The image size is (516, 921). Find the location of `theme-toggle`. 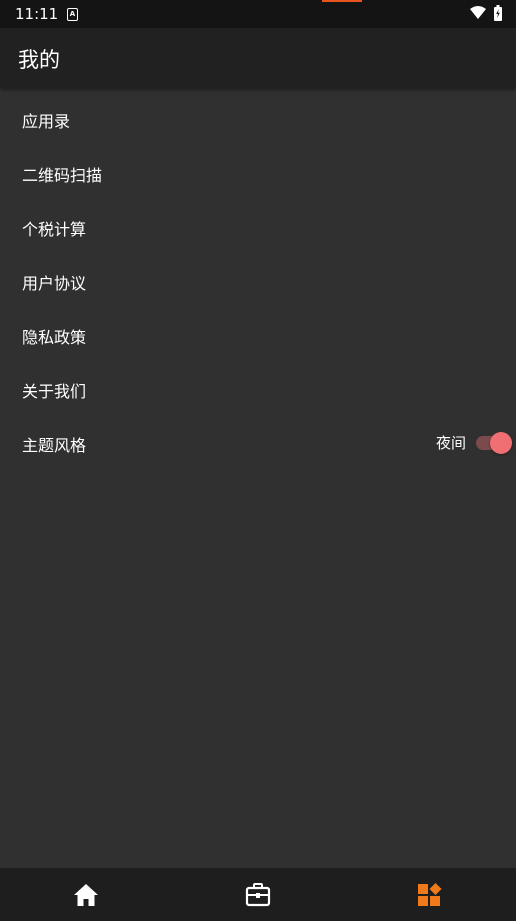

theme-toggle is located at coordinates (494, 443).